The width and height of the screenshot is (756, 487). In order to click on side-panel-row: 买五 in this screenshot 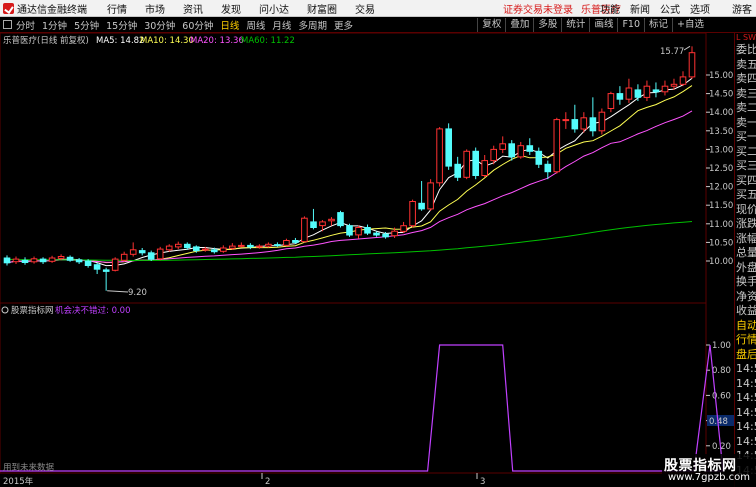, I will do `click(746, 194)`.